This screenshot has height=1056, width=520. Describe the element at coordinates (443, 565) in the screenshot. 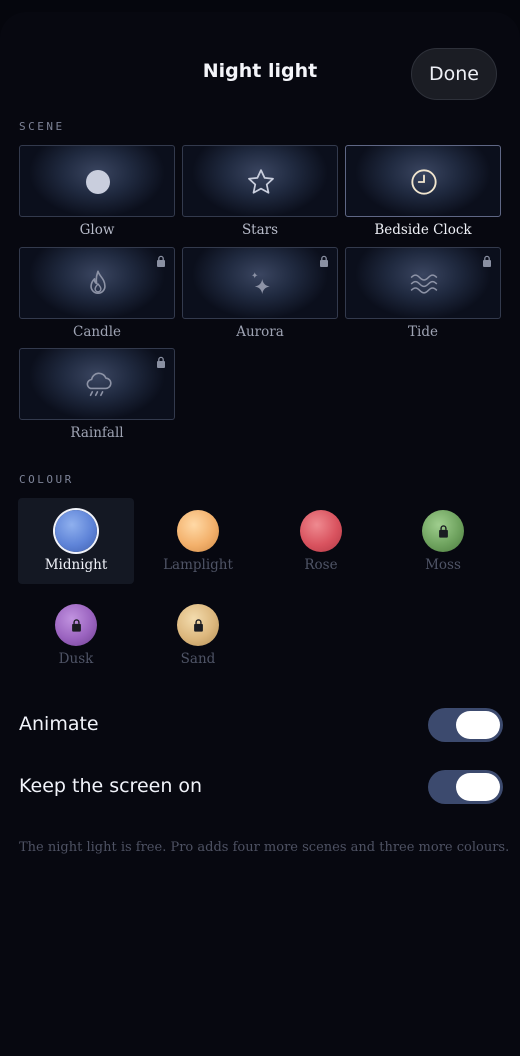

I see `colour-label: Moss` at that location.